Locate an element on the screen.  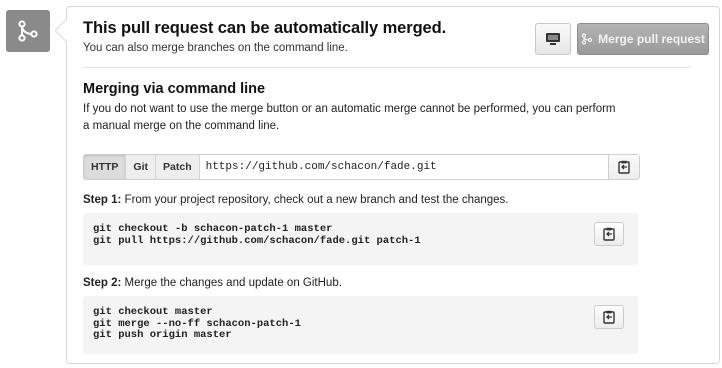
copy-step-1-button is located at coordinates (609, 234).